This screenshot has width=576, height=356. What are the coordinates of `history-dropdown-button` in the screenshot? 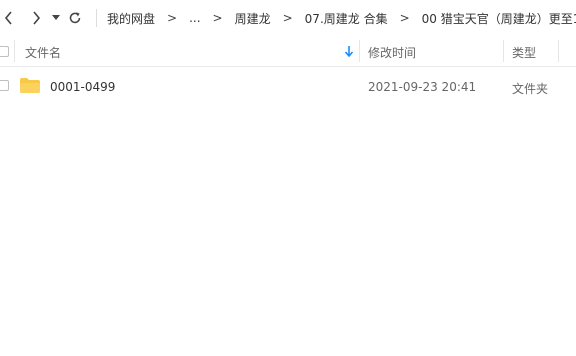 It's located at (56, 18).